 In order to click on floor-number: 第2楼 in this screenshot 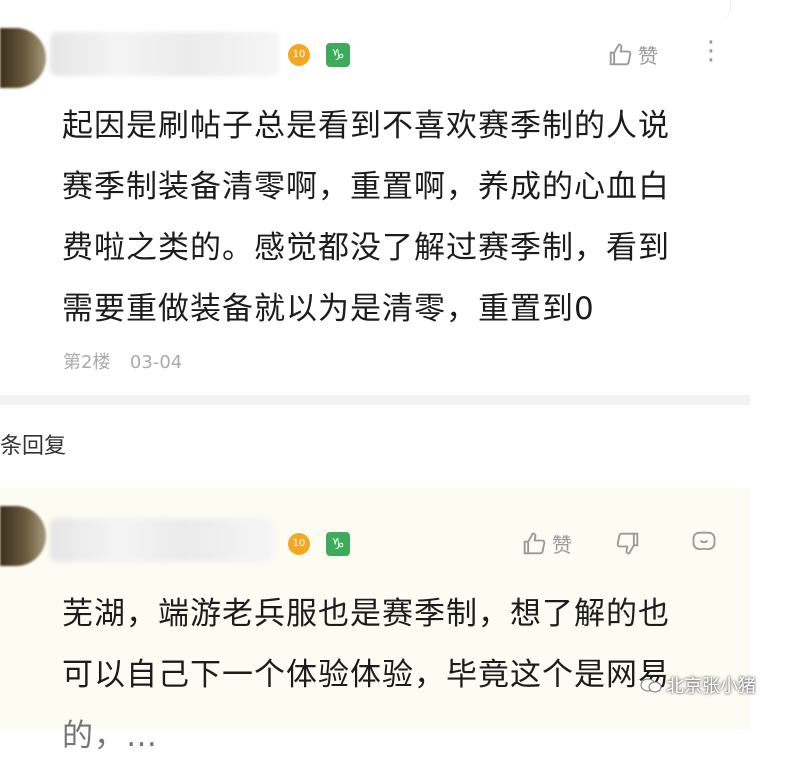, I will do `click(87, 362)`.